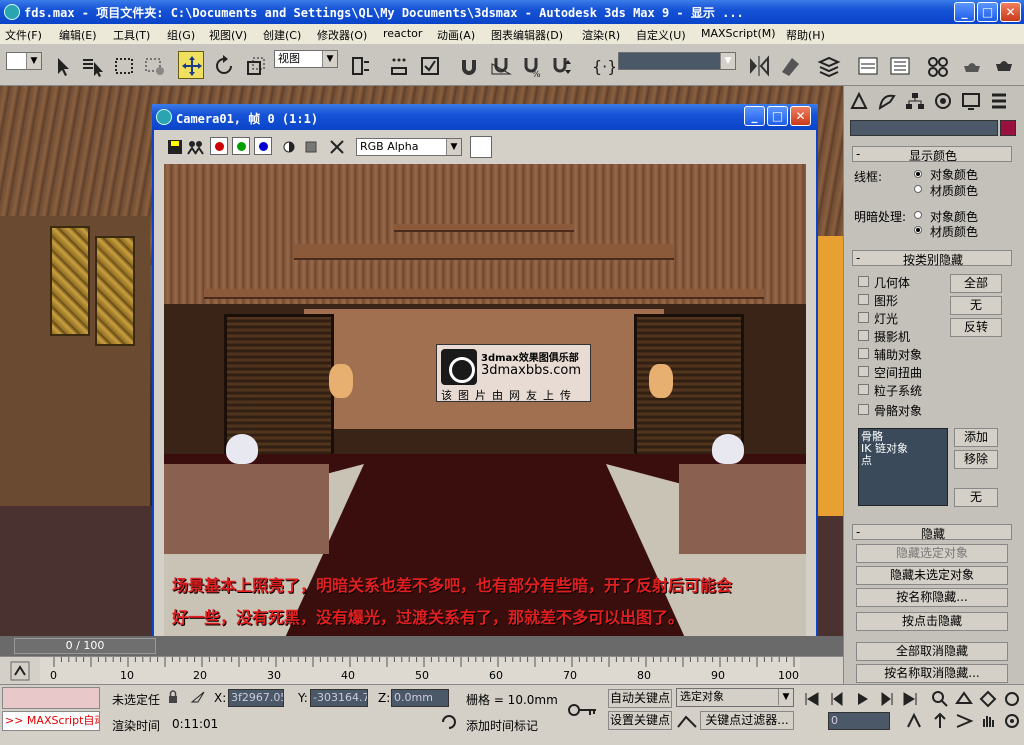 The width and height of the screenshot is (1024, 745). Describe the element at coordinates (932, 532) in the screenshot. I see `hide-rollout: - 隐藏` at that location.